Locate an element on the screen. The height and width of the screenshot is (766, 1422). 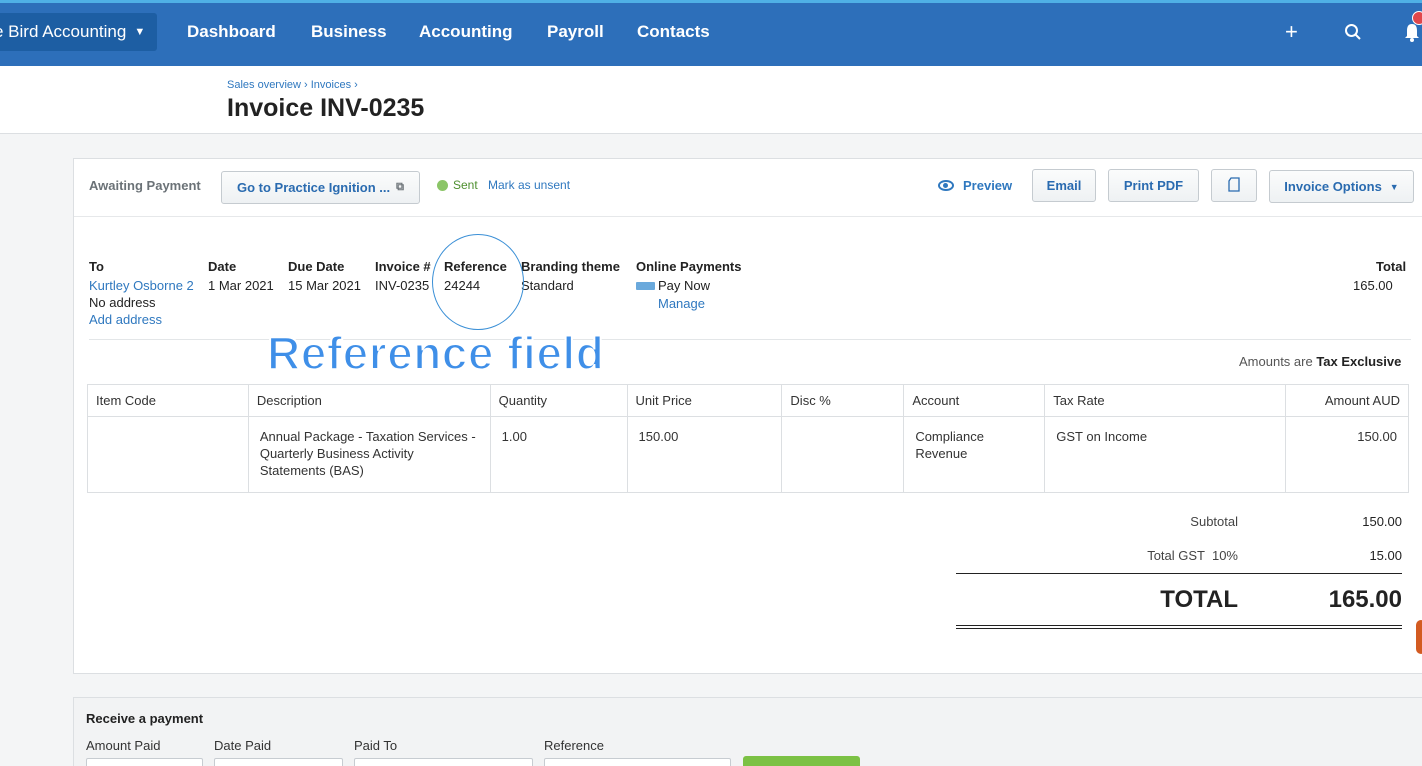
amounts-mode: Tax Exclusive is located at coordinates (1359, 361).